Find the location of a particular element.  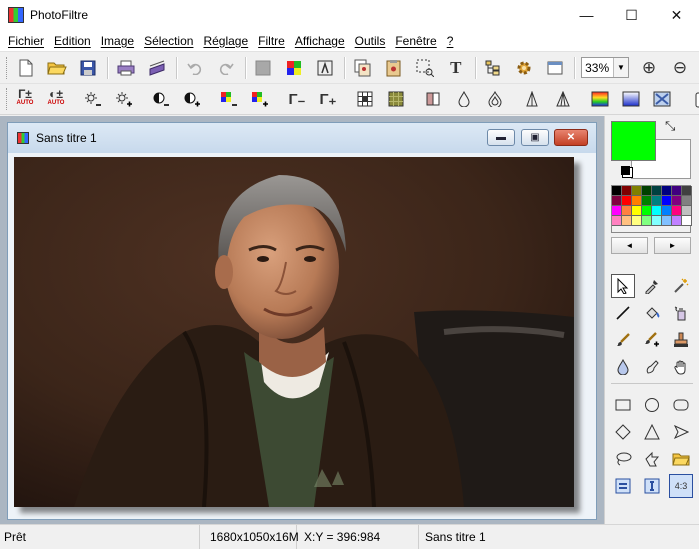

texture-icon is located at coordinates (662, 99).